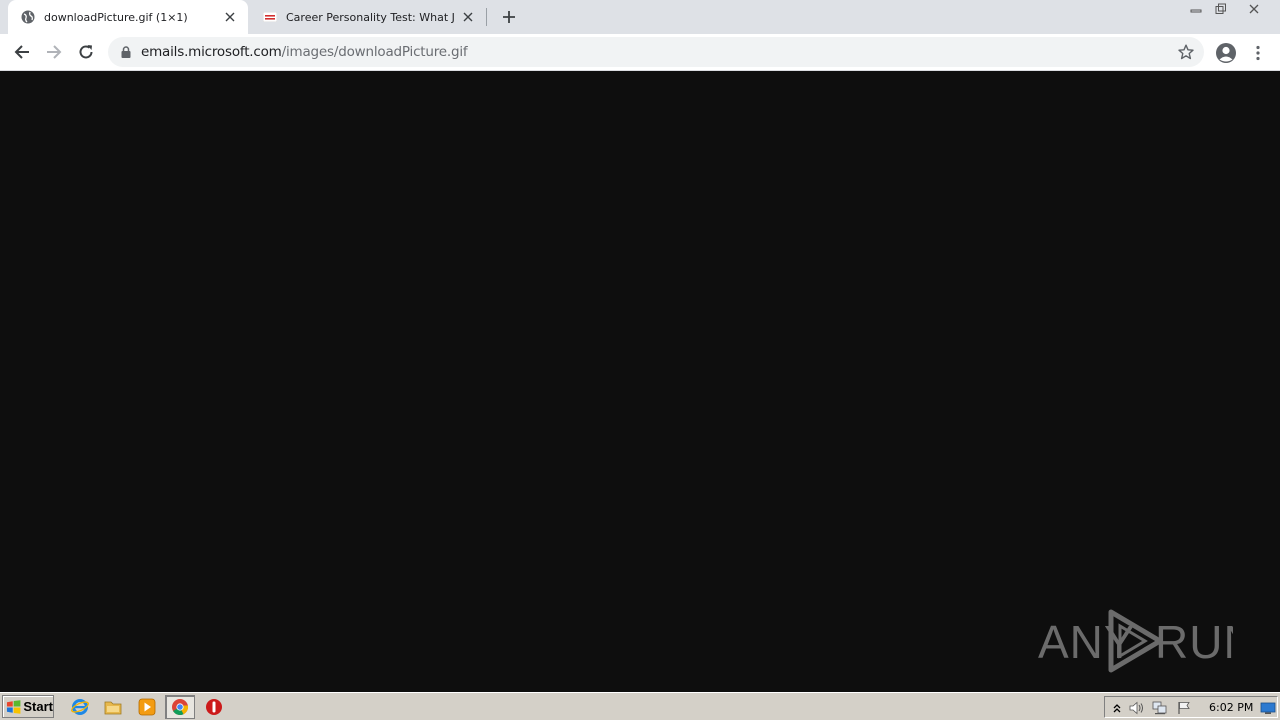  What do you see at coordinates (214, 707) in the screenshot?
I see `antivirus-icon` at bounding box center [214, 707].